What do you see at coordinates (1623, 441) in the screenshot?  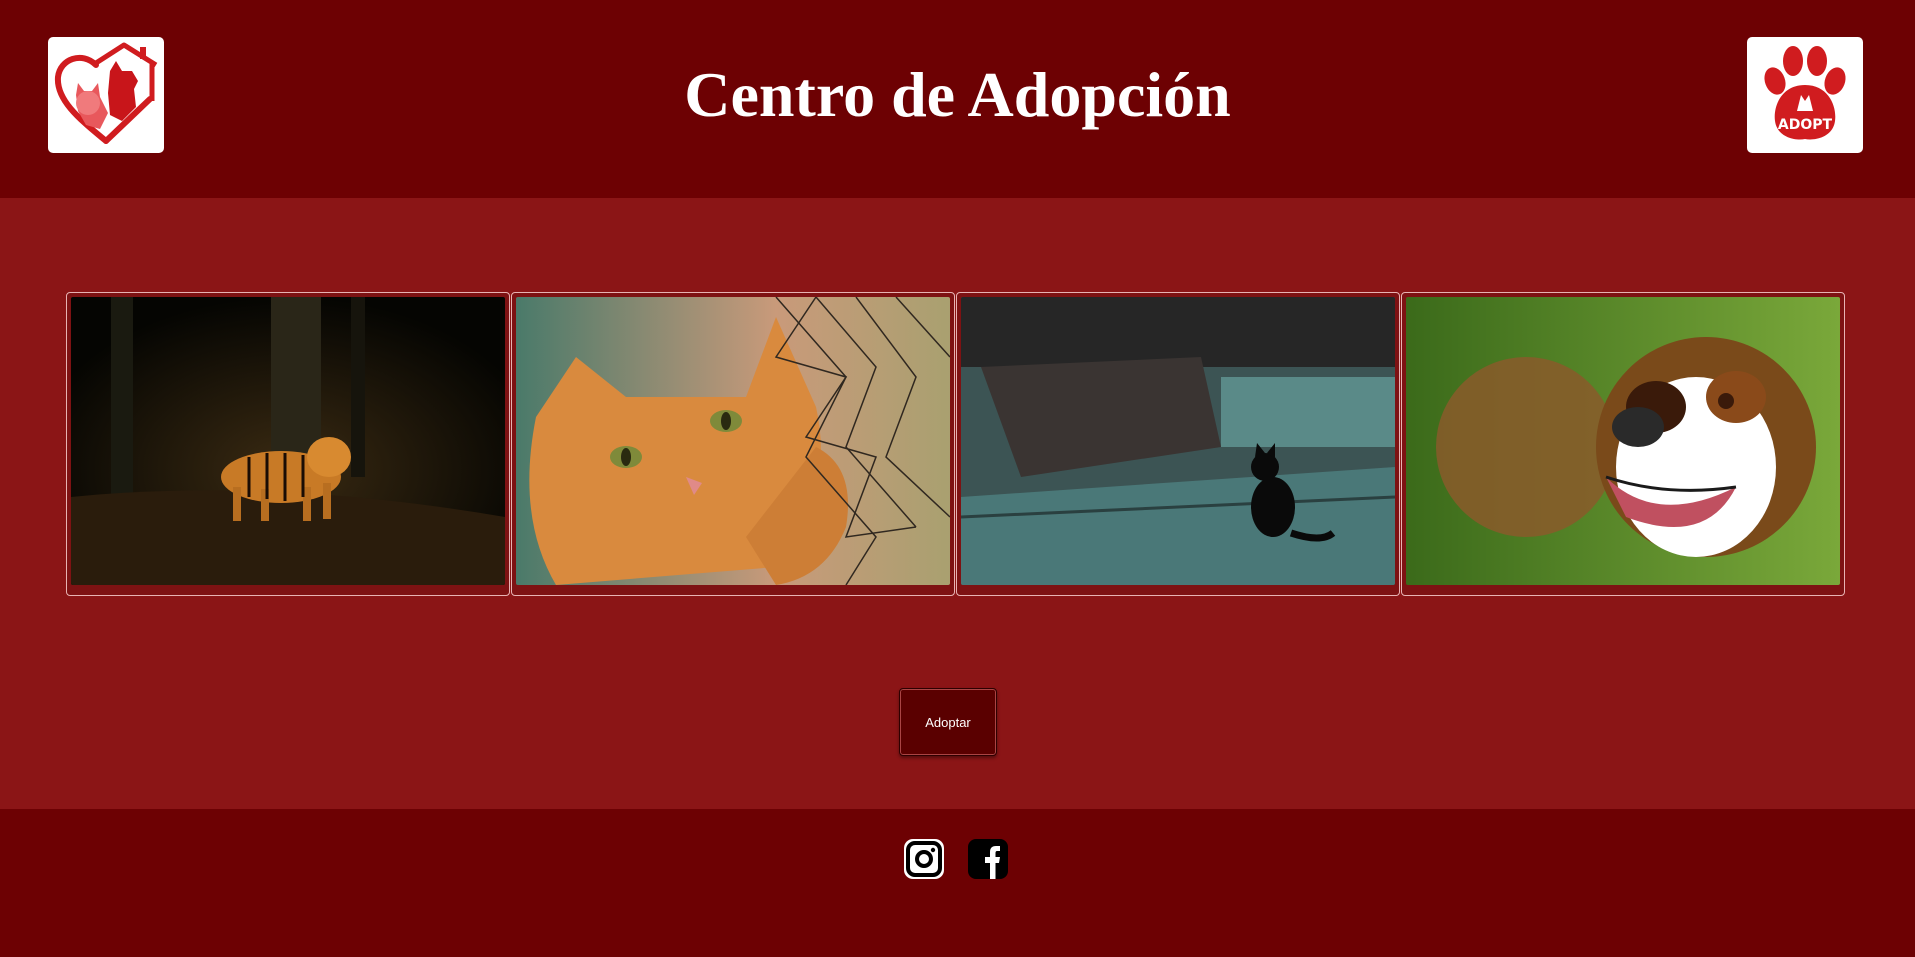 I see `bulldog-photo` at bounding box center [1623, 441].